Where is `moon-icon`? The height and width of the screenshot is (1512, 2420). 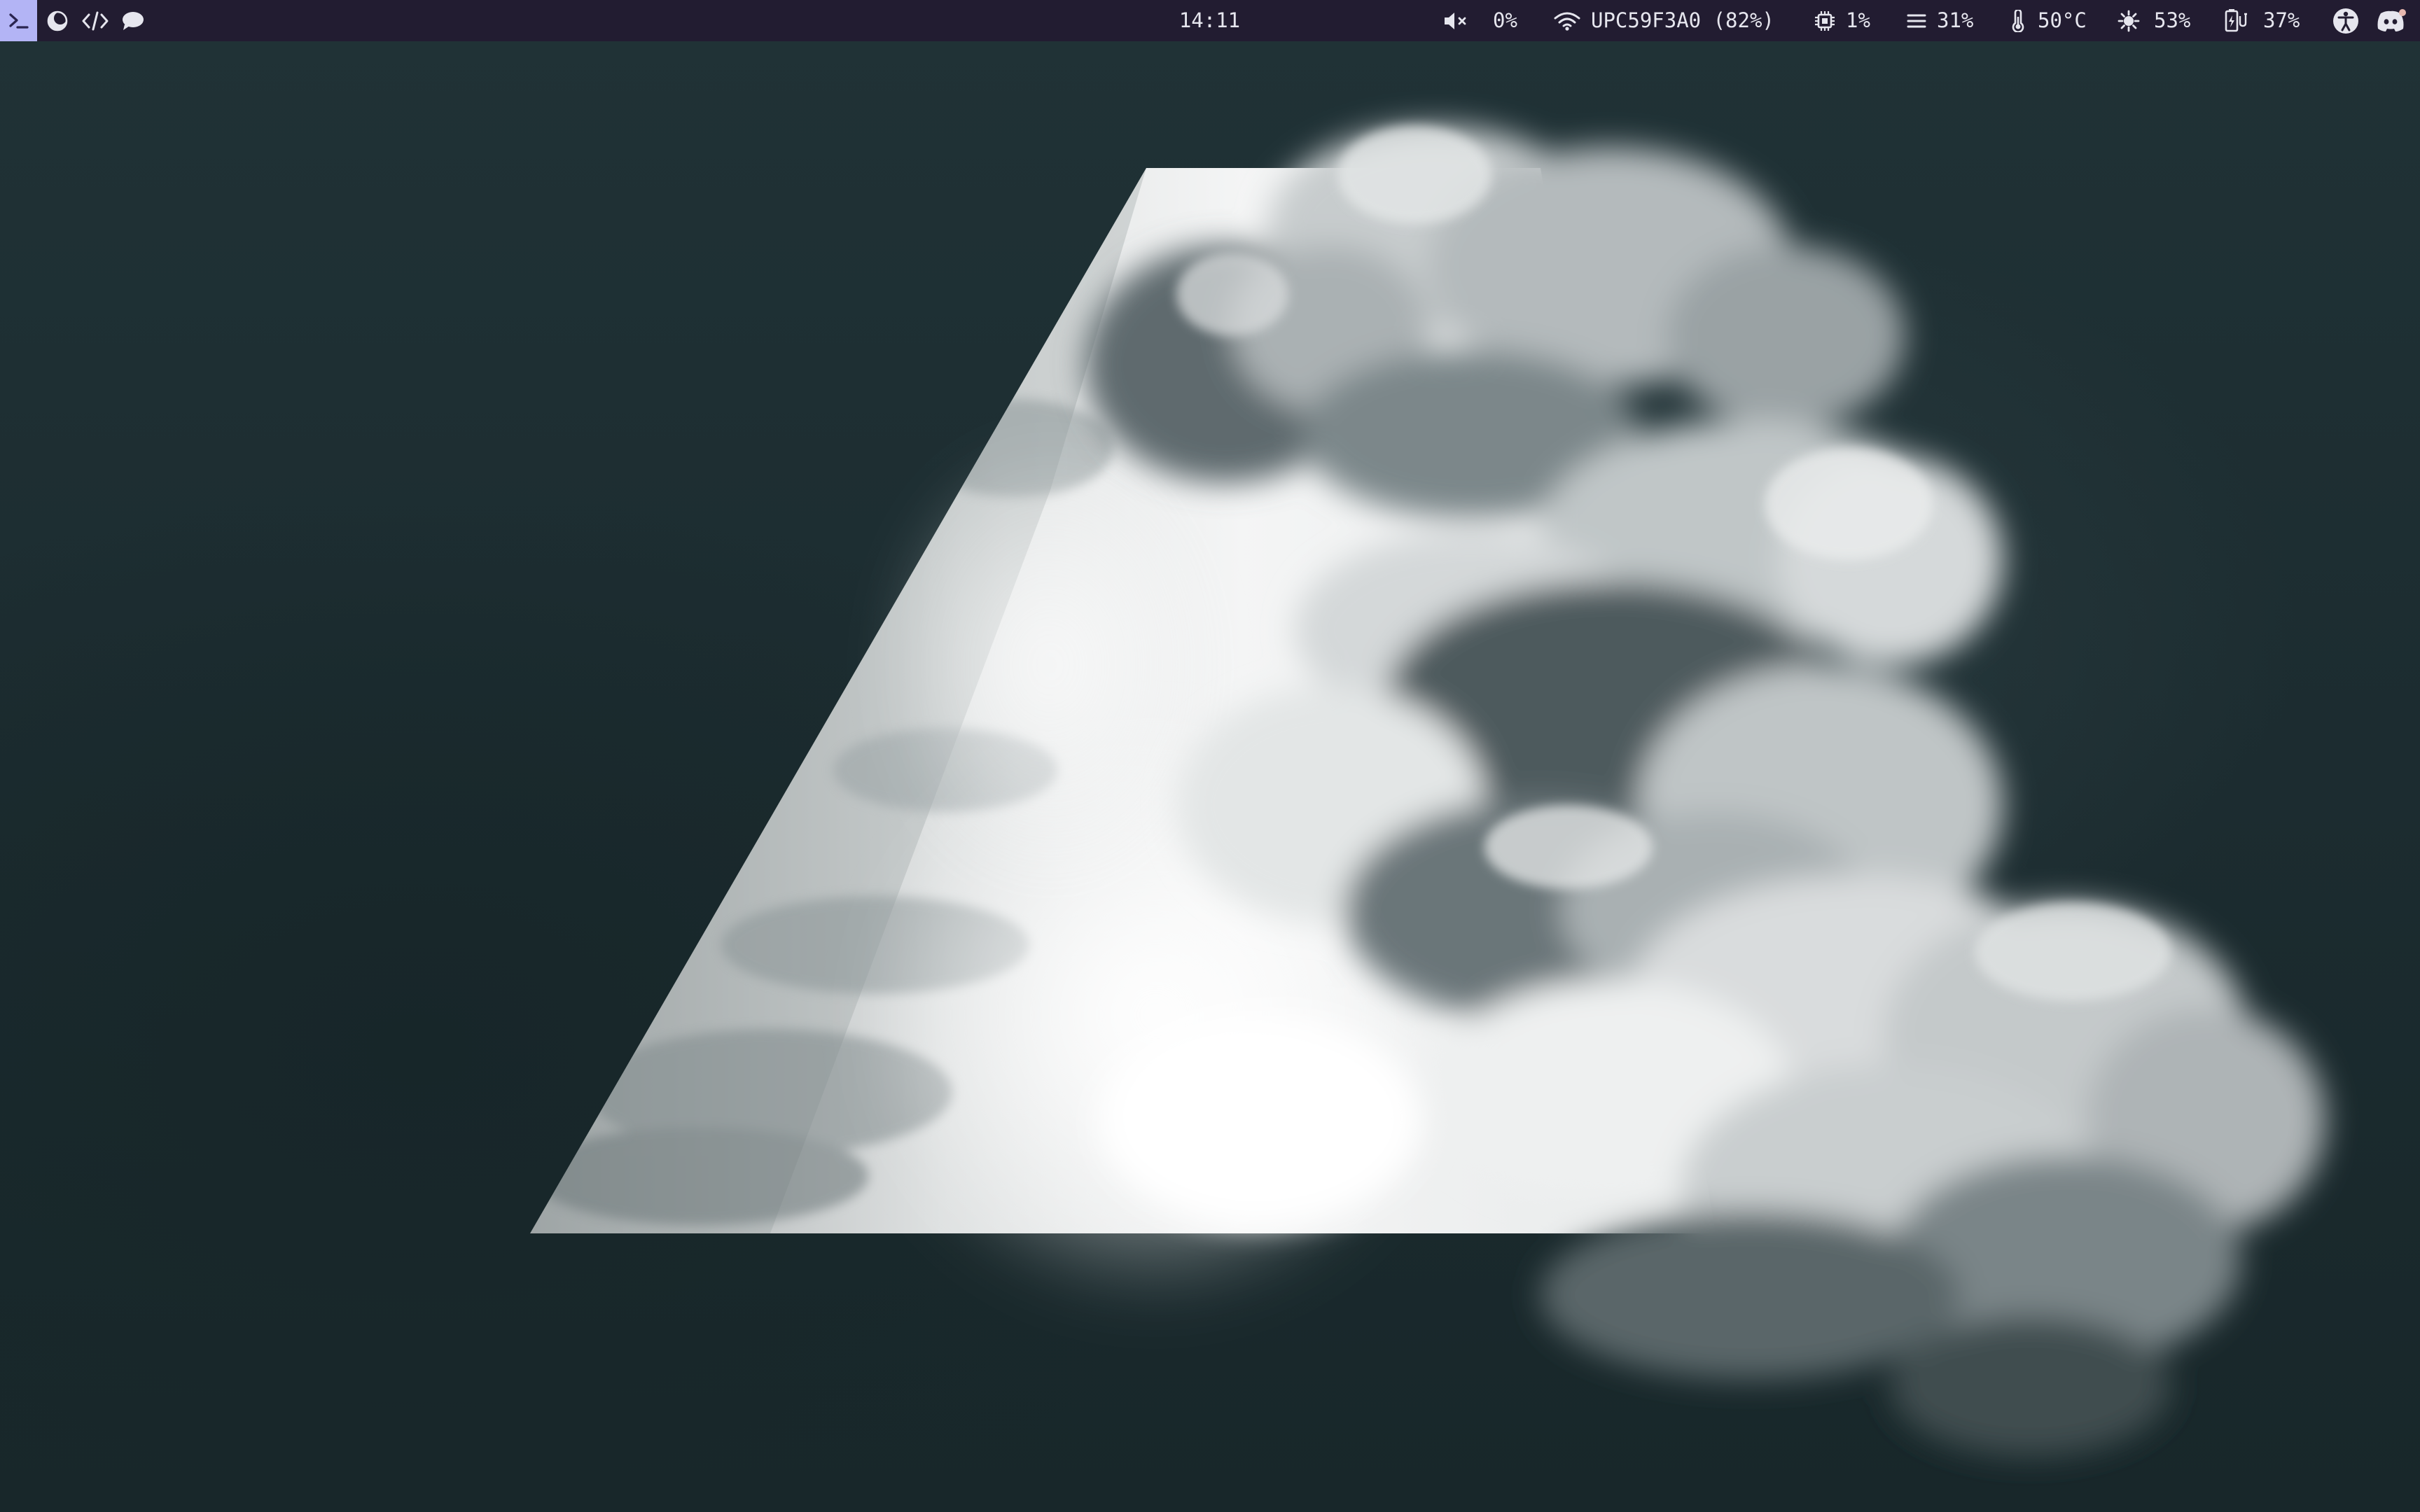 moon-icon is located at coordinates (57, 20).